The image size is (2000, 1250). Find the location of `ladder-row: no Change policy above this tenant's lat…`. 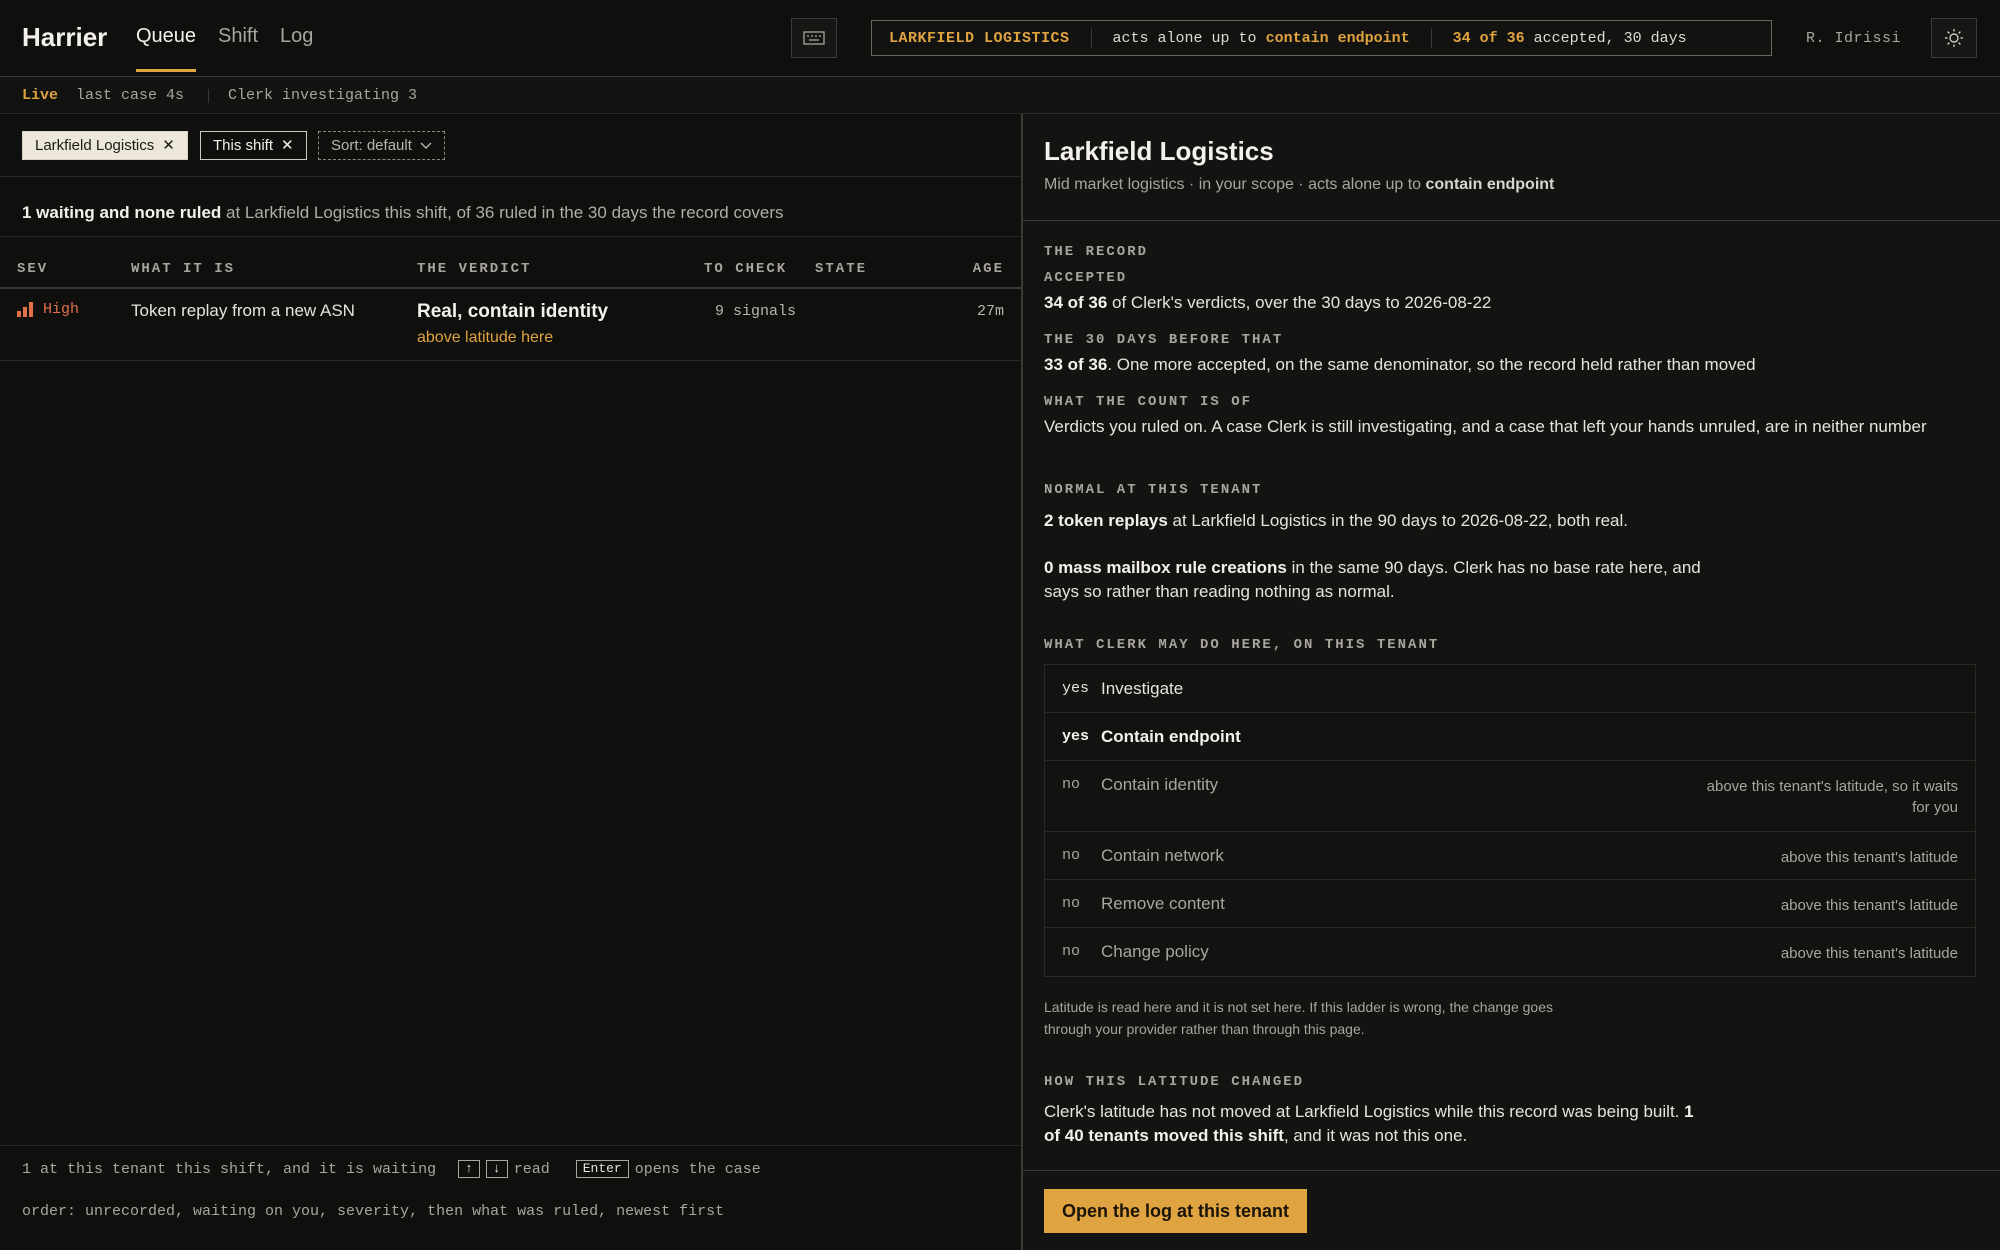

ladder-row: no Change policy above this tenant's lat… is located at coordinates (1510, 952).